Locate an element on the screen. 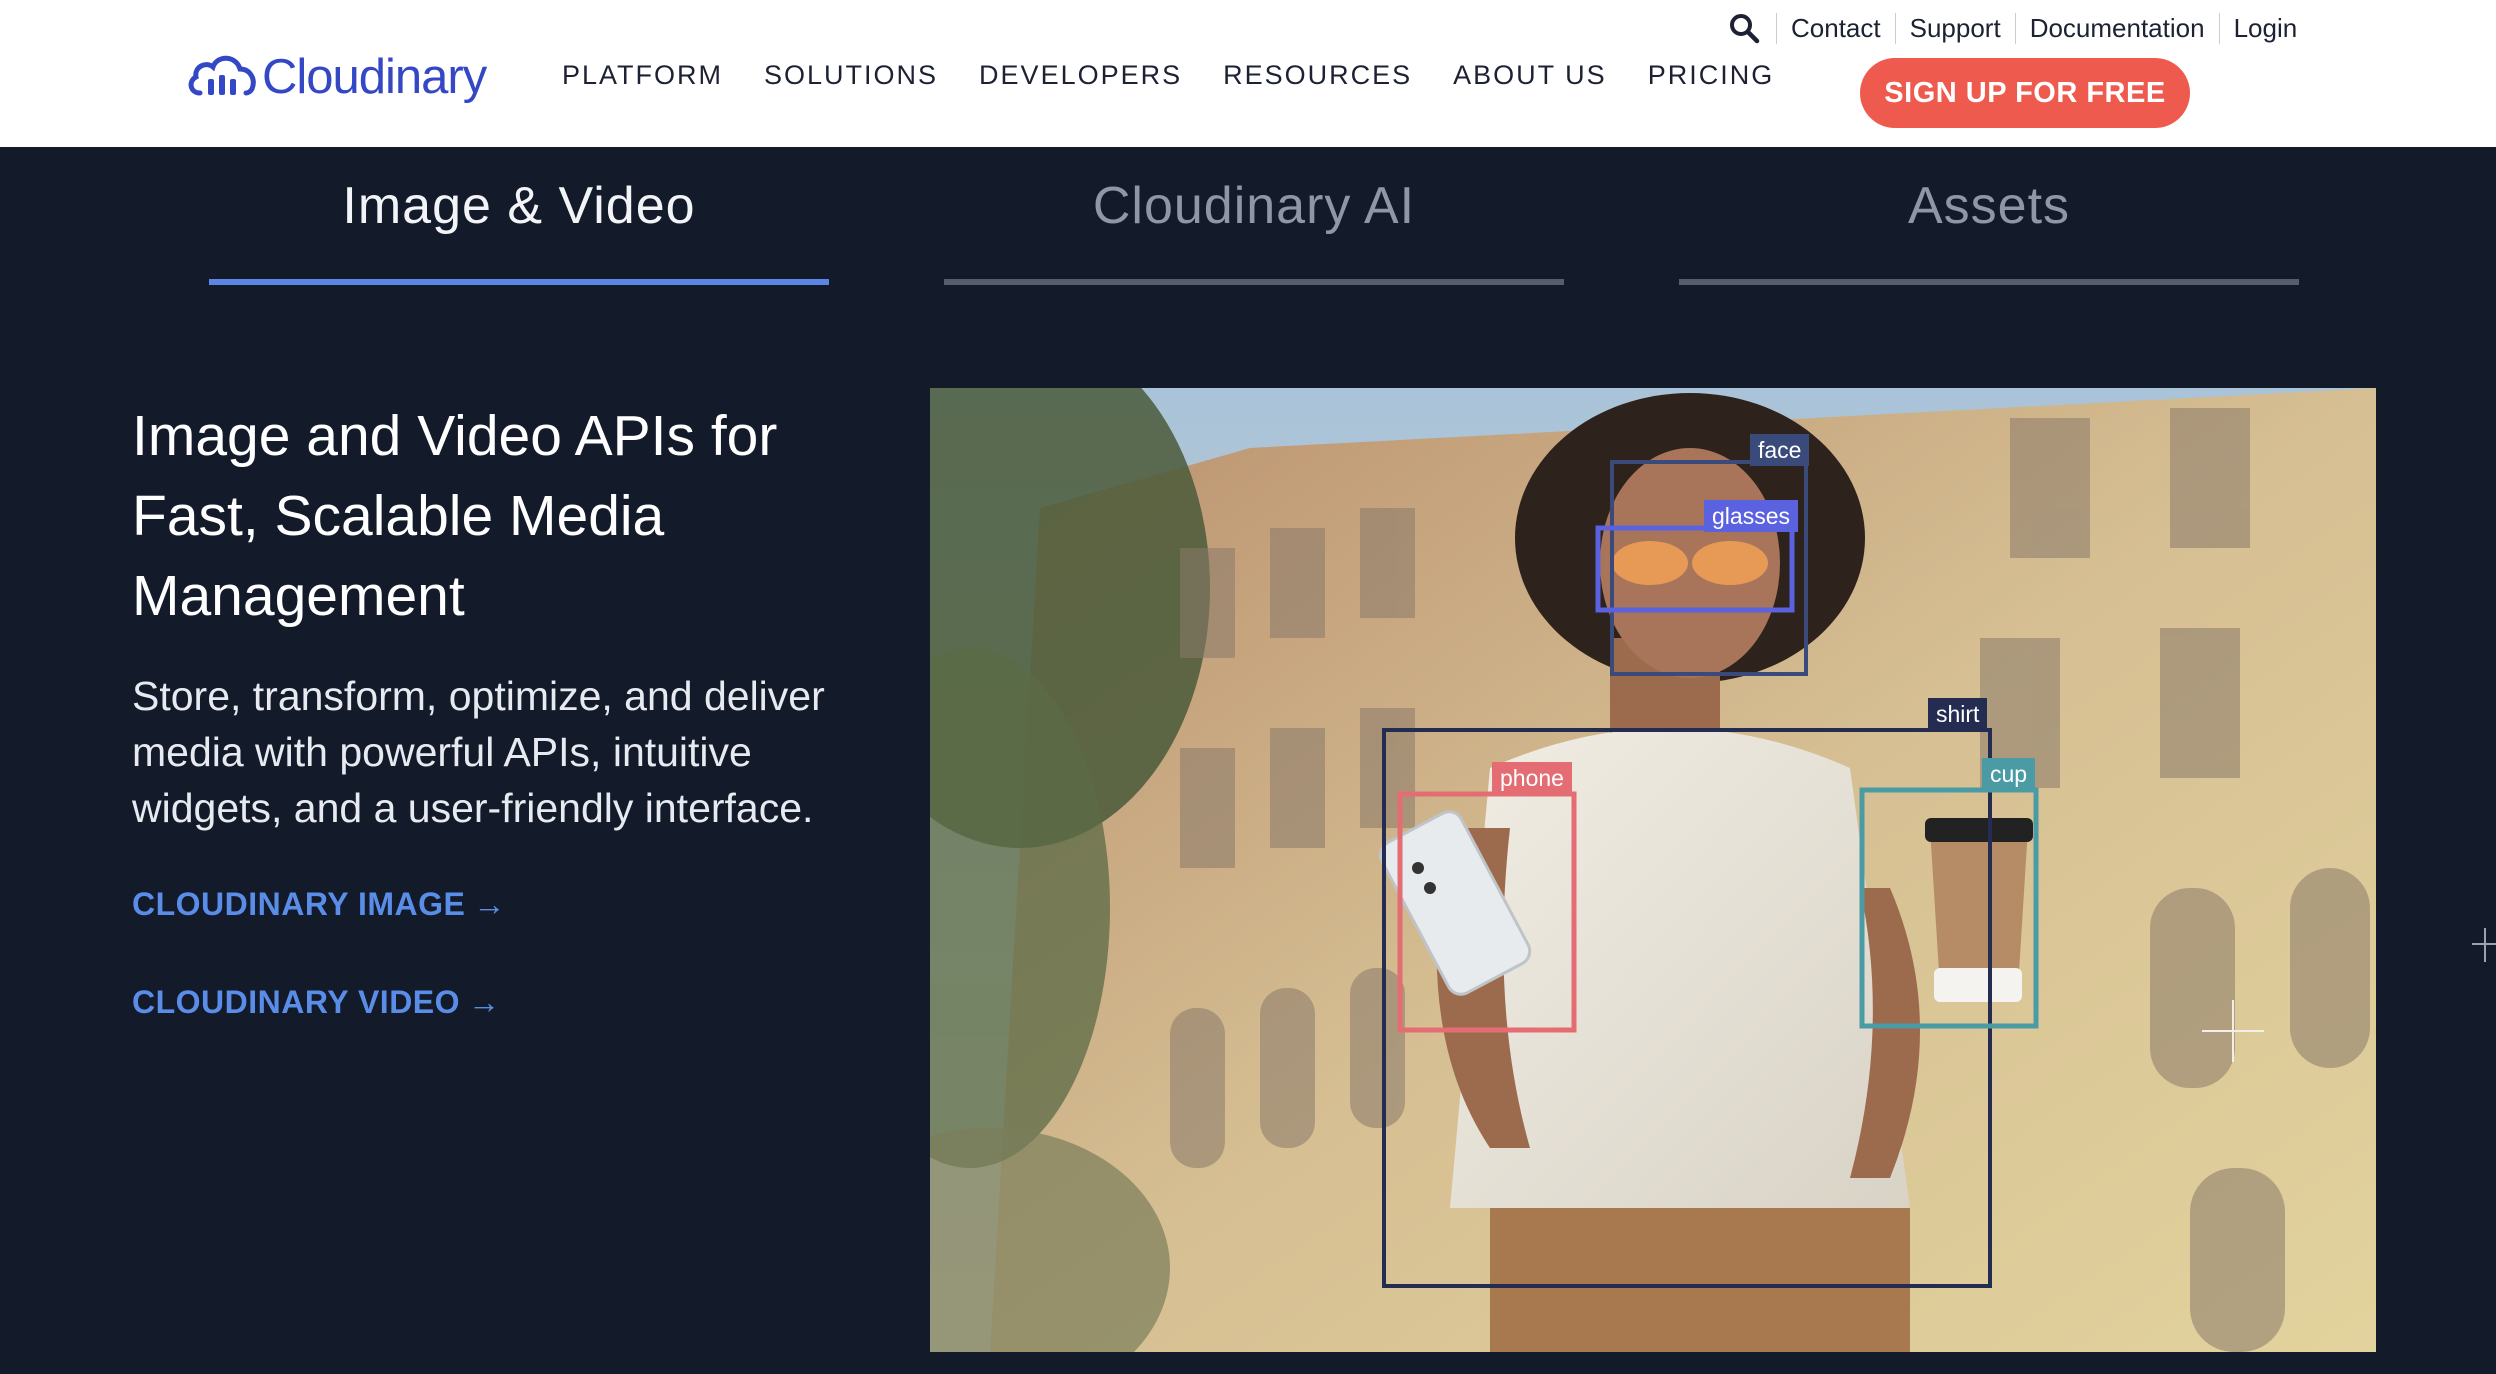 The height and width of the screenshot is (1374, 2496). sign-up-button: SIGN UP FOR FREE is located at coordinates (2025, 93).